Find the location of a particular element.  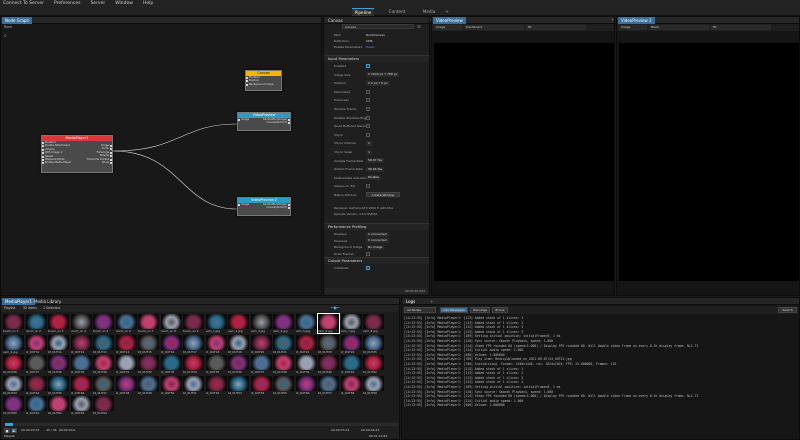

media-thumbnail: bt_OUT53 is located at coordinates (238, 385).